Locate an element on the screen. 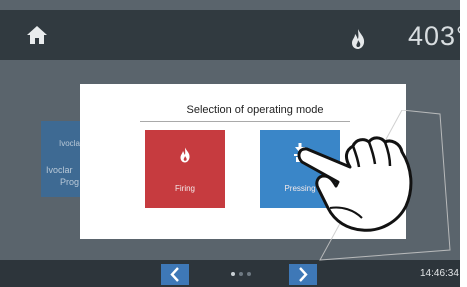  temperature-readout: 403° is located at coordinates (434, 36).